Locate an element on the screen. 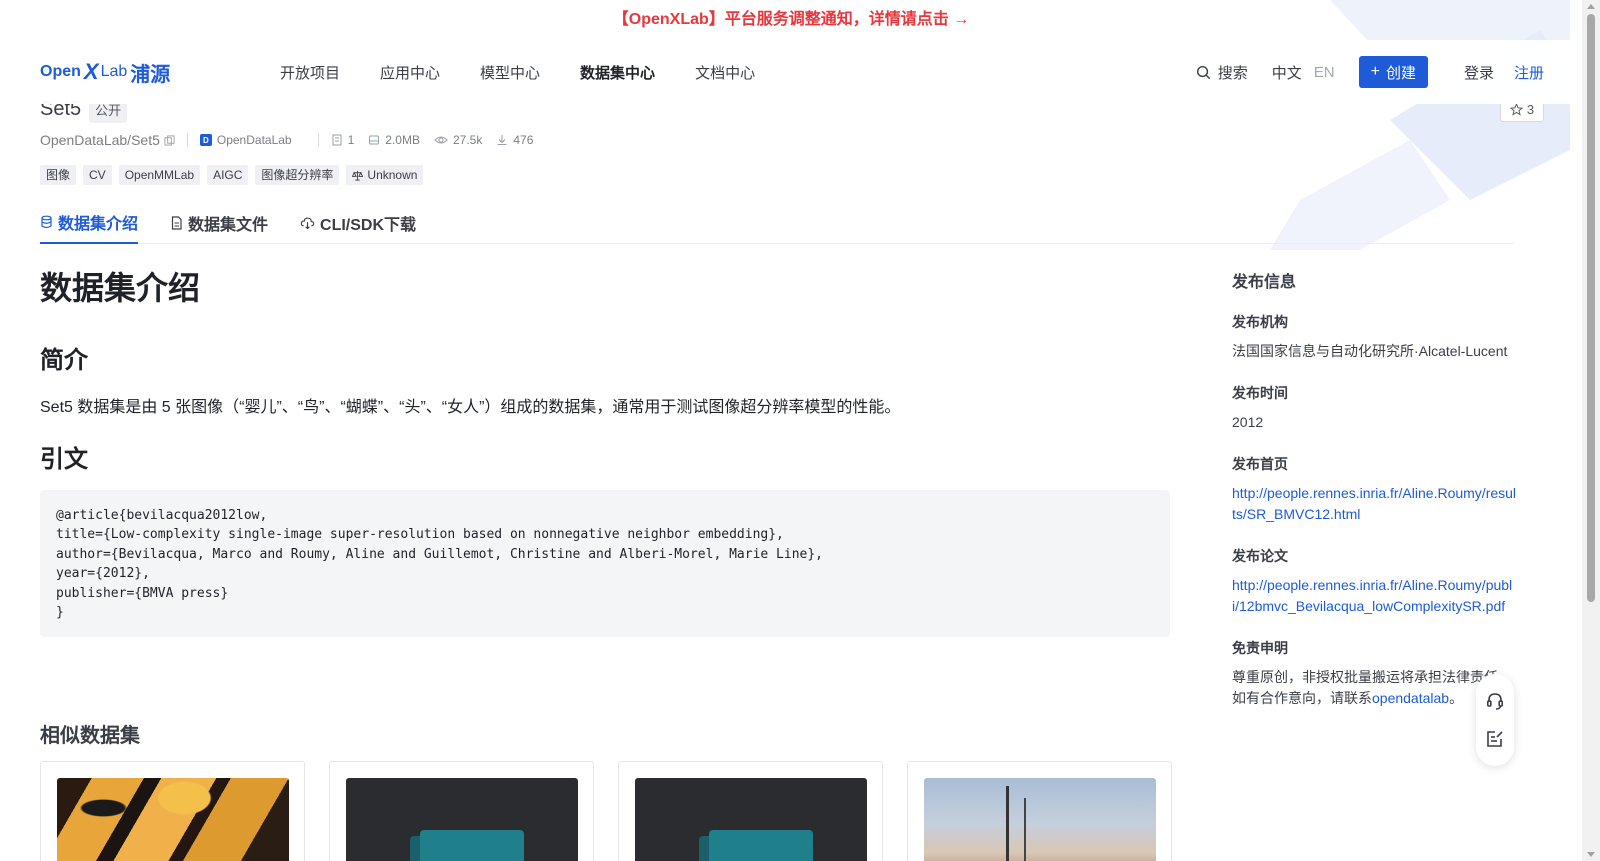 The width and height of the screenshot is (1600, 861). dataset-path: OpenDataLab/Set5 is located at coordinates (107, 140).